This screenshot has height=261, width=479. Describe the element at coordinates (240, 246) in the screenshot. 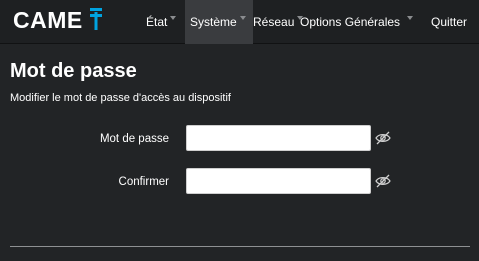

I see `divider` at that location.